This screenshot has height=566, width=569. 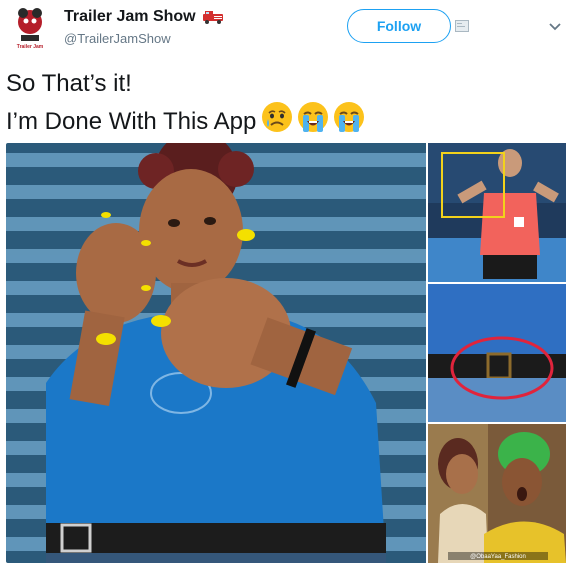 I want to click on watermark: @ObaaYaa_Fashion, so click(x=498, y=557).